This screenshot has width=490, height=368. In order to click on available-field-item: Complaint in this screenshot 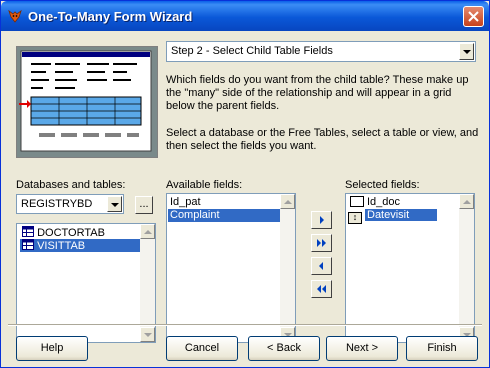, I will do `click(224, 215)`.